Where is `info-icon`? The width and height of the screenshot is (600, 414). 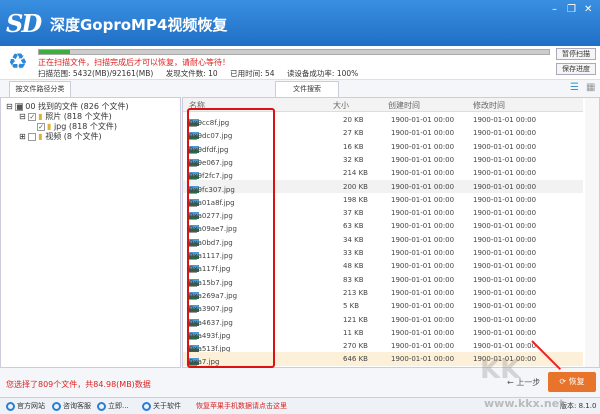 info-icon is located at coordinates (146, 406).